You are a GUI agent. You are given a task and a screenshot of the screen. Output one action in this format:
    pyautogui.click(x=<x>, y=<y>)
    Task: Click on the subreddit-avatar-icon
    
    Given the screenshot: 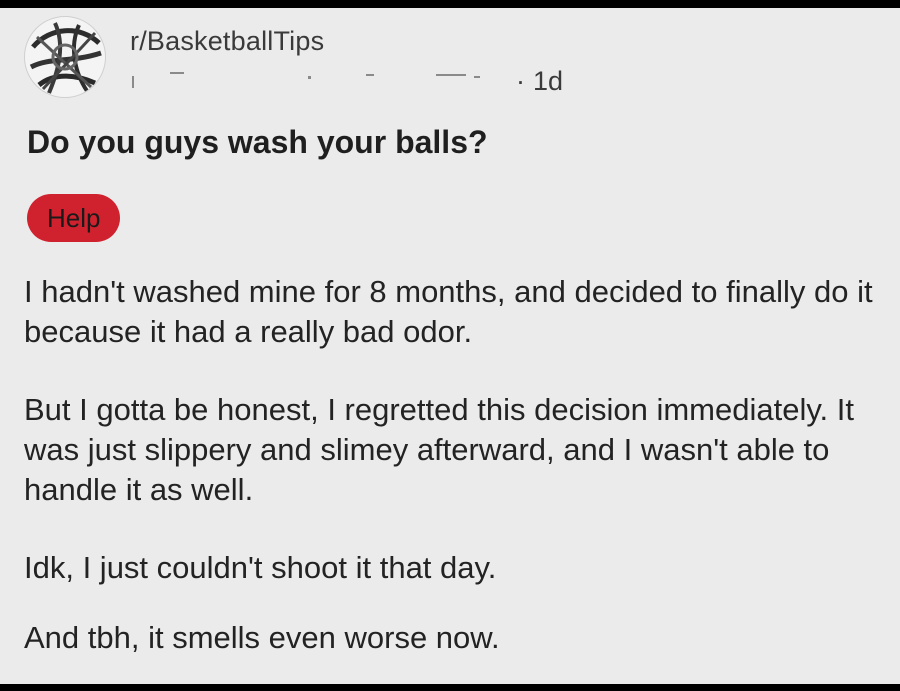 What is the action you would take?
    pyautogui.click(x=65, y=57)
    